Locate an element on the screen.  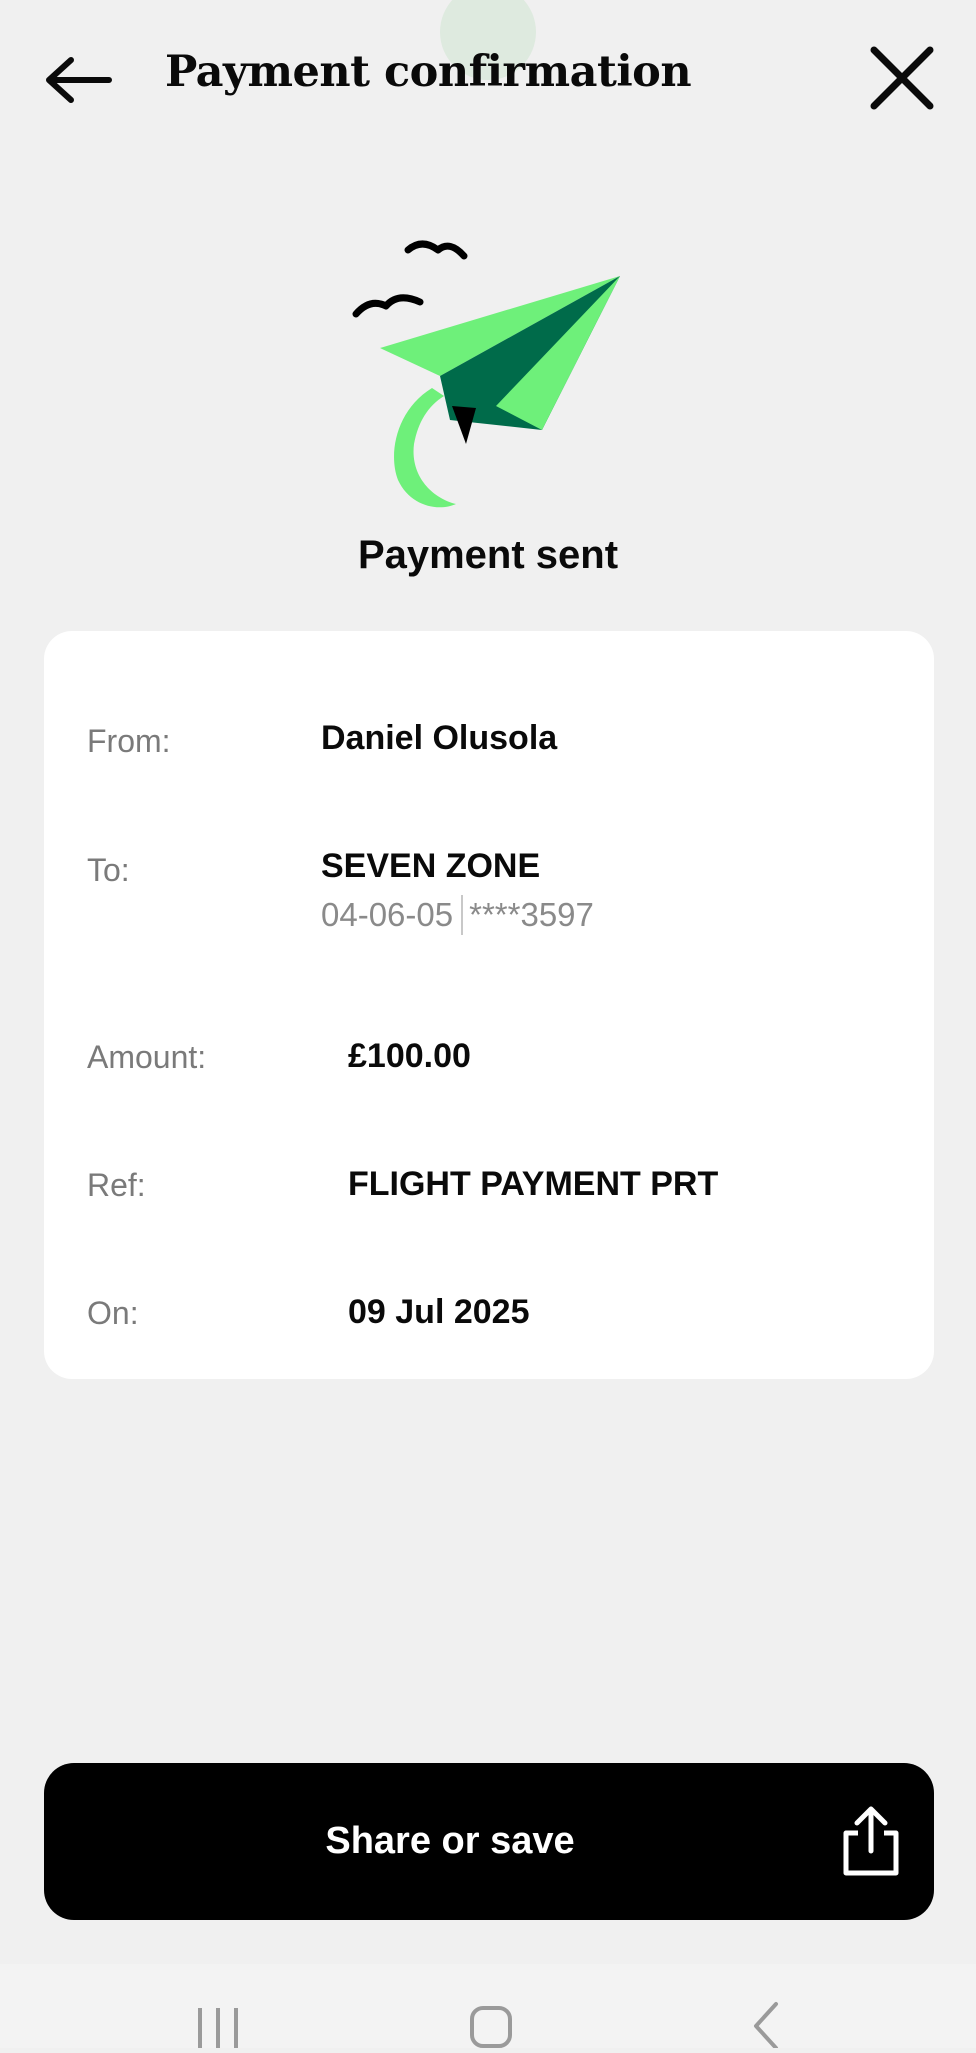
share-or-save-button: Share or save is located at coordinates (489, 1841).